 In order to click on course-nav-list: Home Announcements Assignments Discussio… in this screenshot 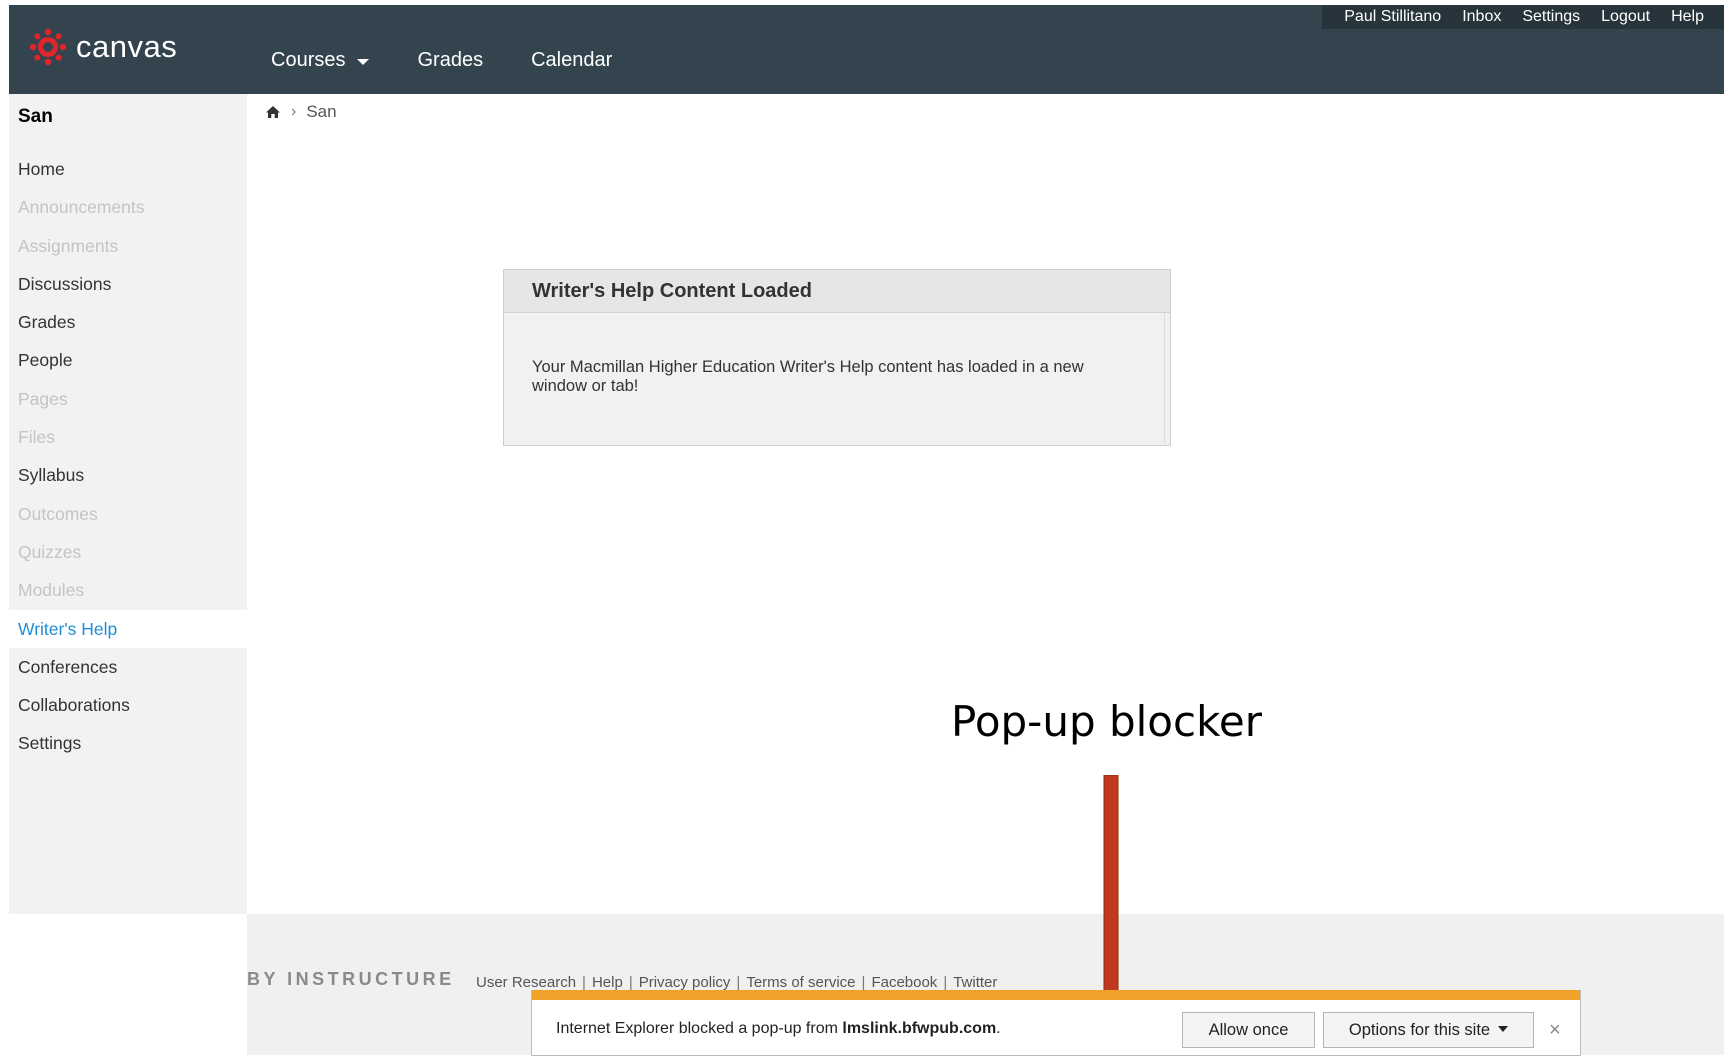, I will do `click(128, 456)`.